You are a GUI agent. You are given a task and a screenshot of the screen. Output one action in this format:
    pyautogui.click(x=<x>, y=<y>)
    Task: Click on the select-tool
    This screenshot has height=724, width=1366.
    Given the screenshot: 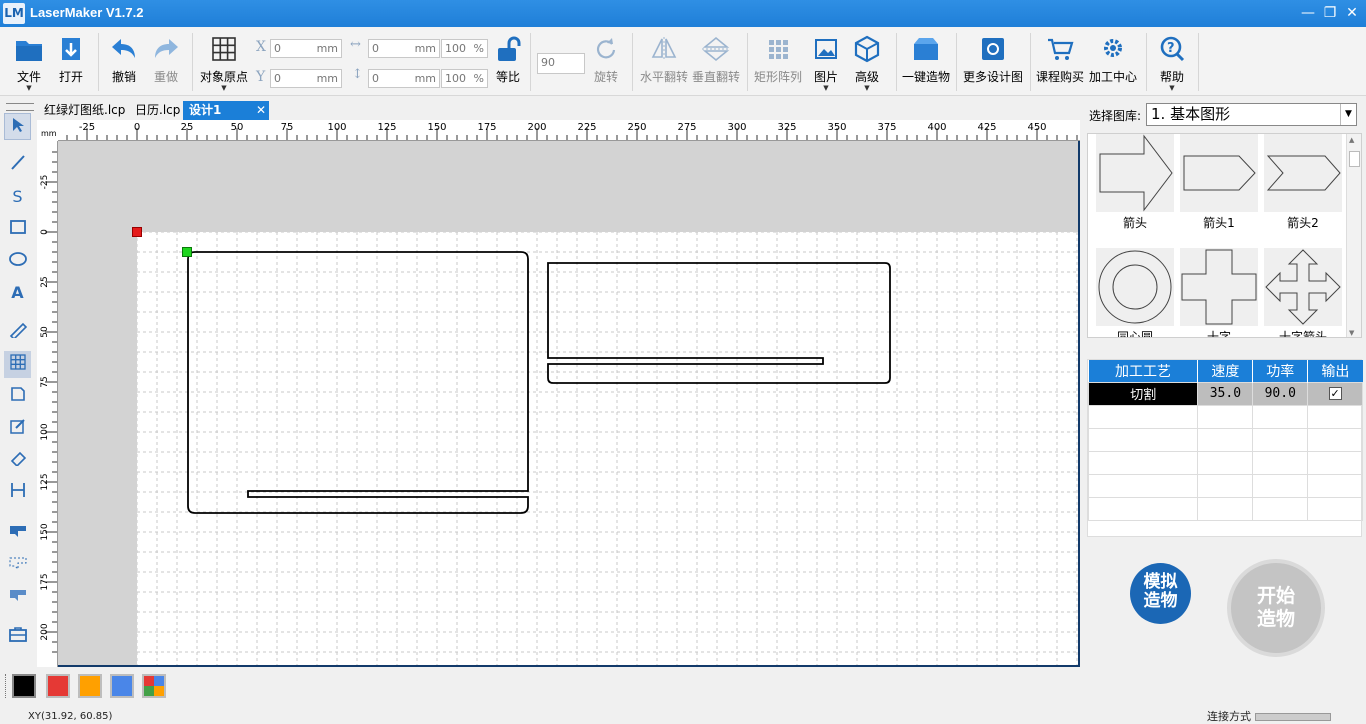 What is the action you would take?
    pyautogui.click(x=17, y=126)
    